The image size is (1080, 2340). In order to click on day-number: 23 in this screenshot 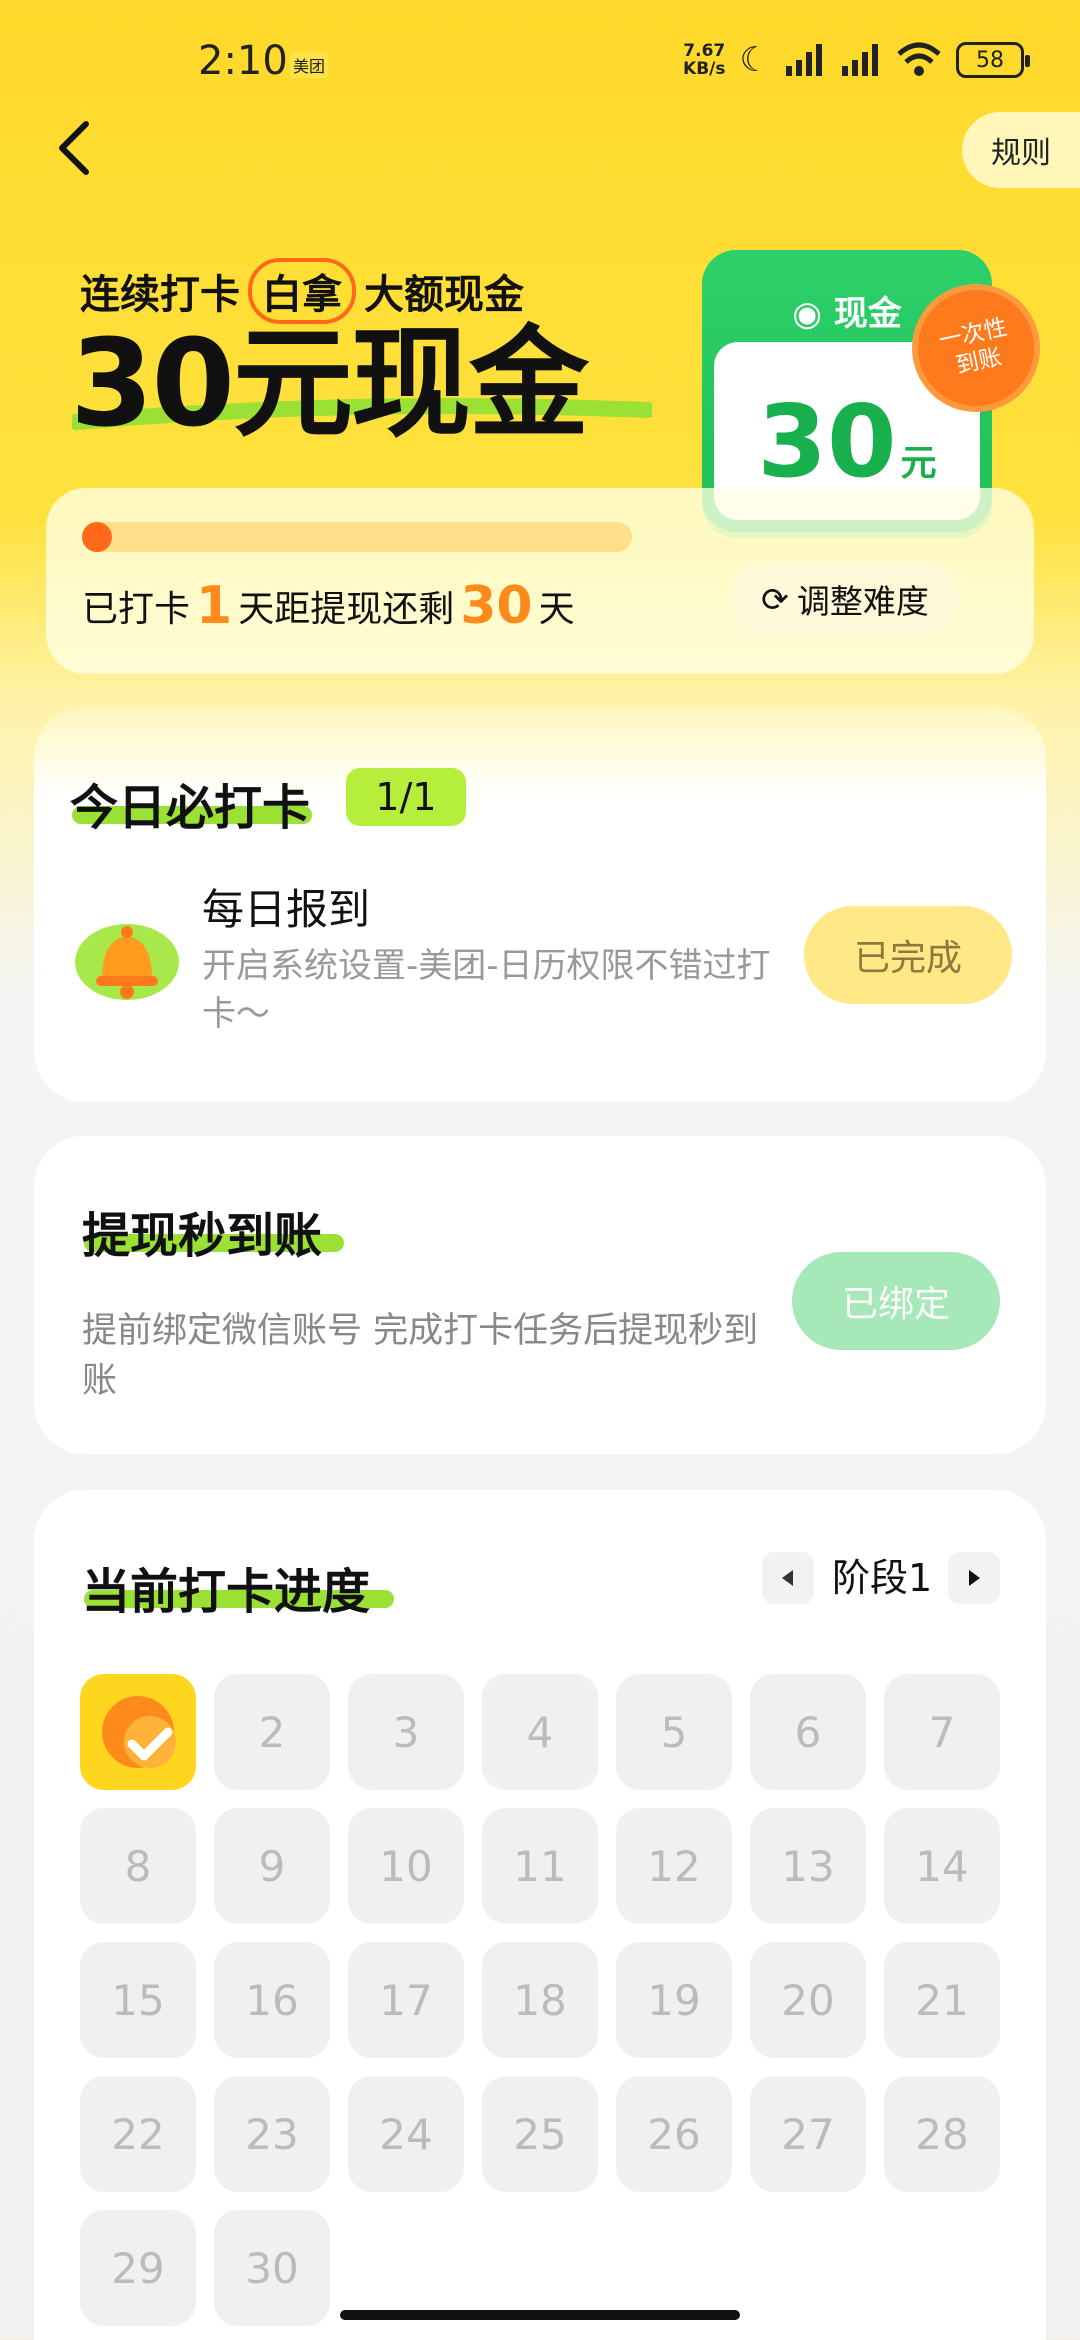, I will do `click(272, 2134)`.